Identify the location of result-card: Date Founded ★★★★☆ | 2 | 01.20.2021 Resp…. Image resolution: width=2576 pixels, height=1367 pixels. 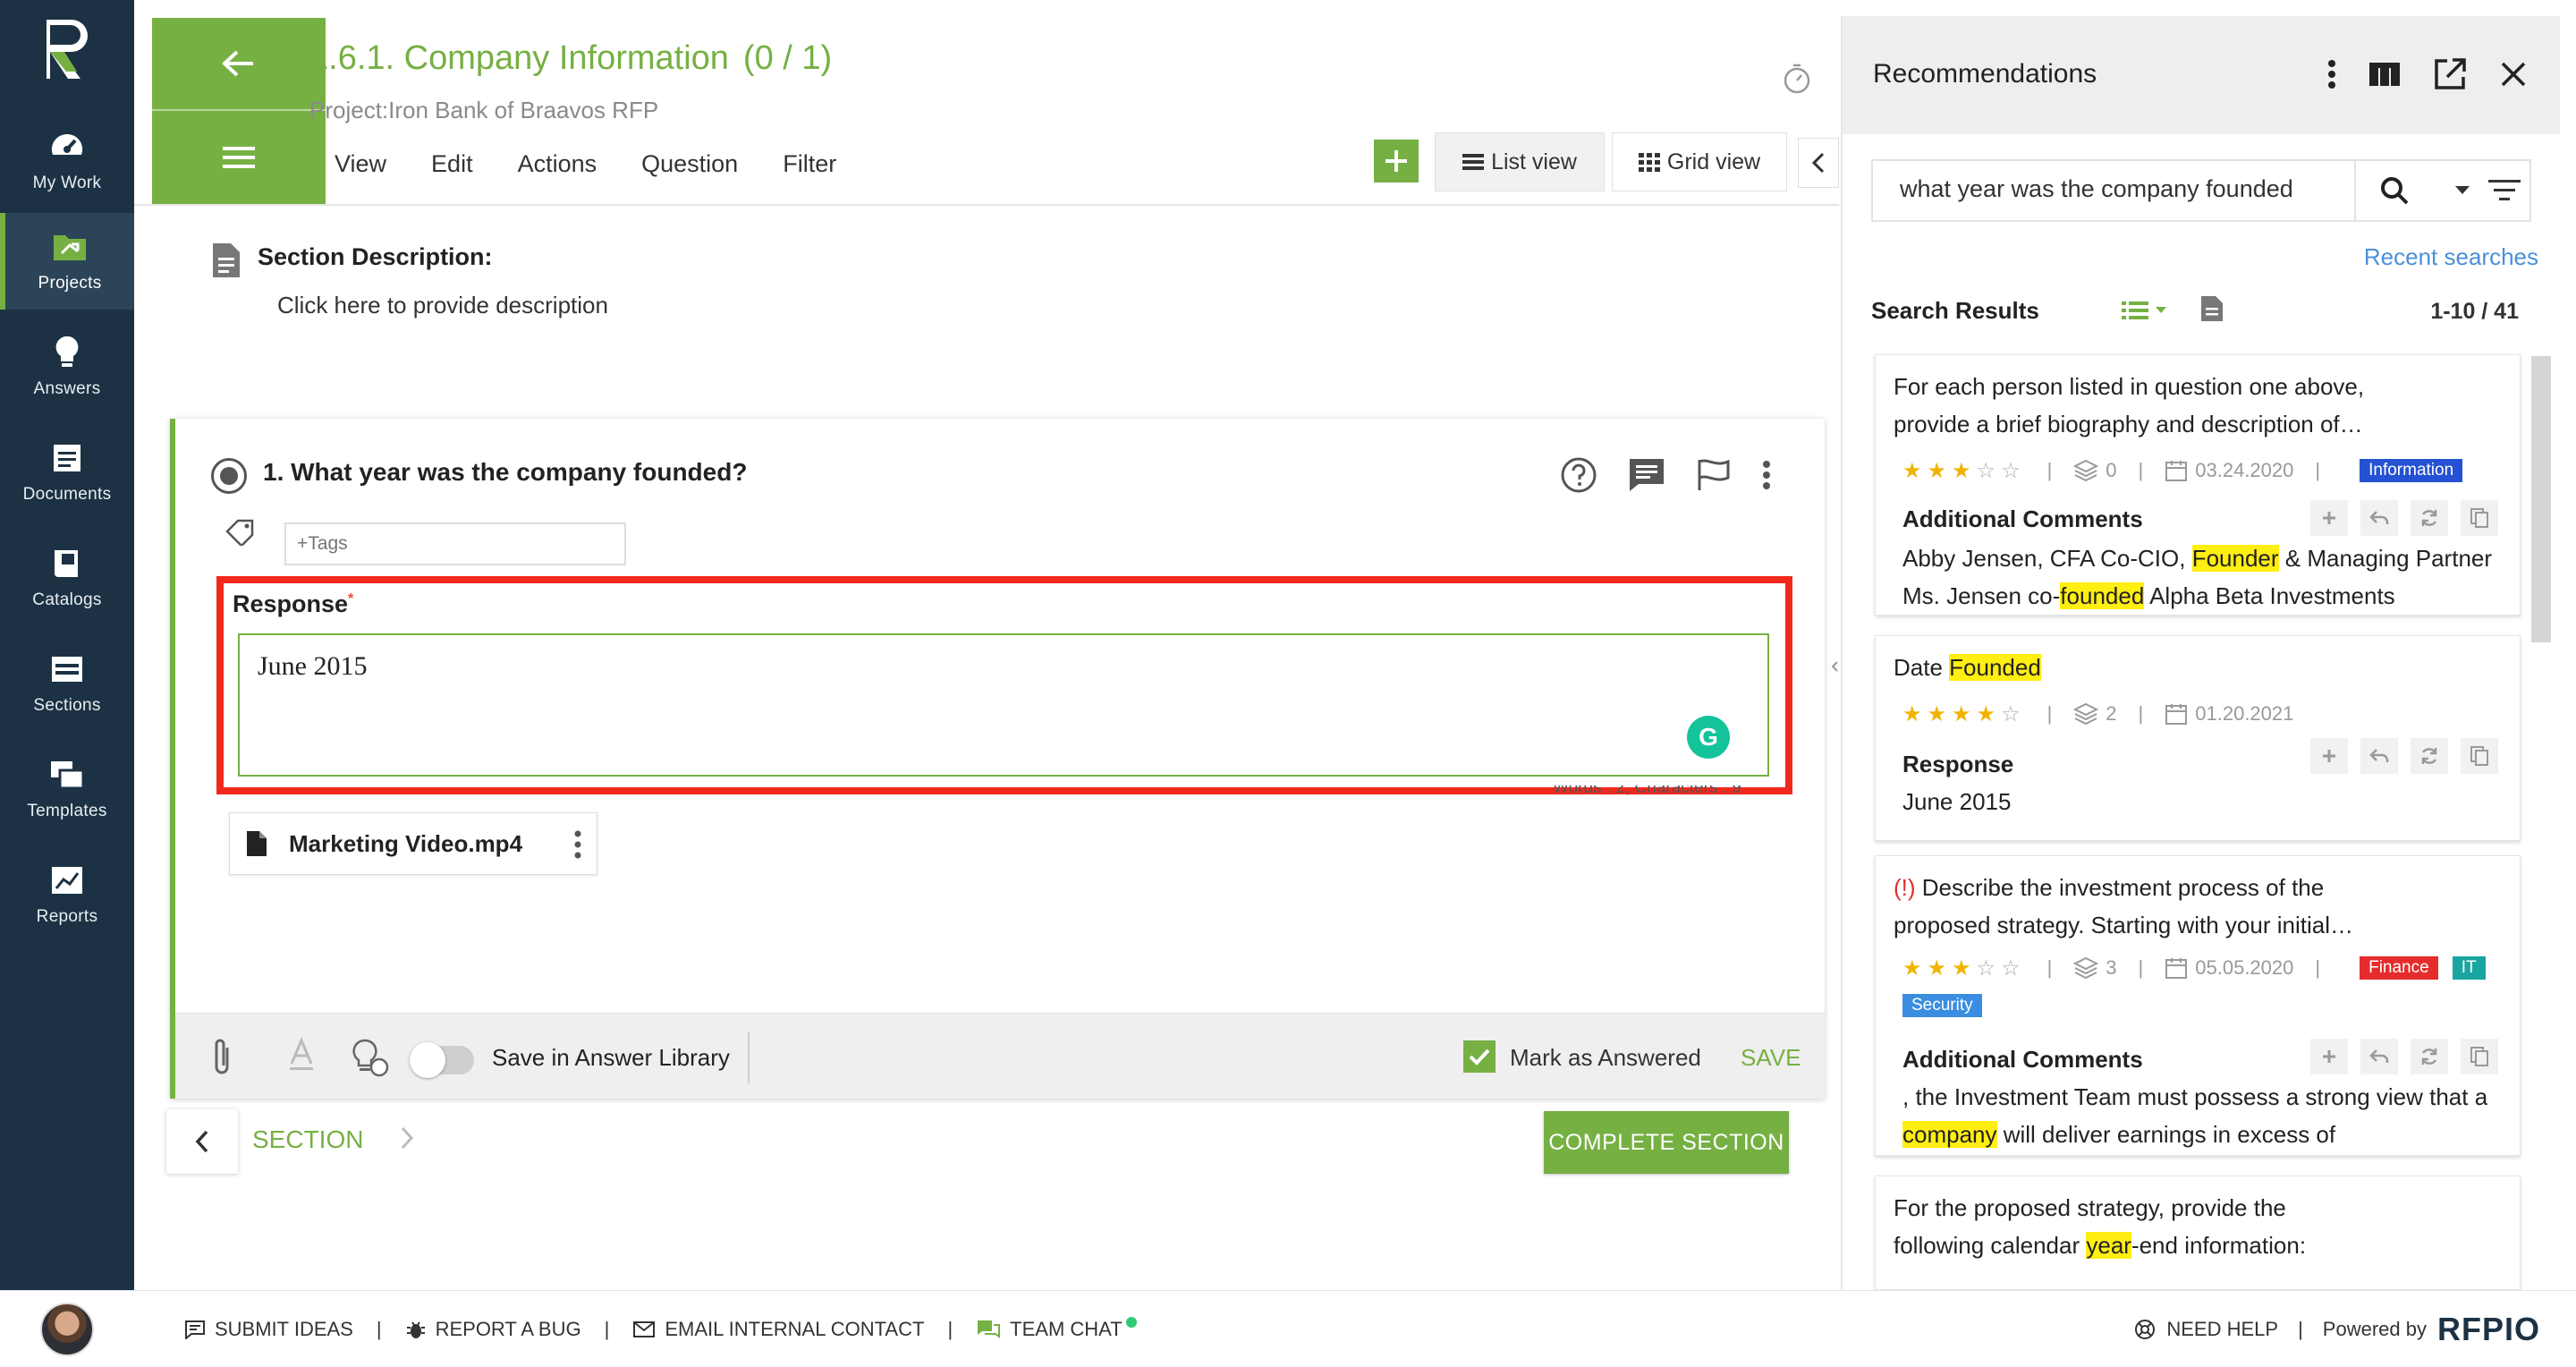
(2198, 738).